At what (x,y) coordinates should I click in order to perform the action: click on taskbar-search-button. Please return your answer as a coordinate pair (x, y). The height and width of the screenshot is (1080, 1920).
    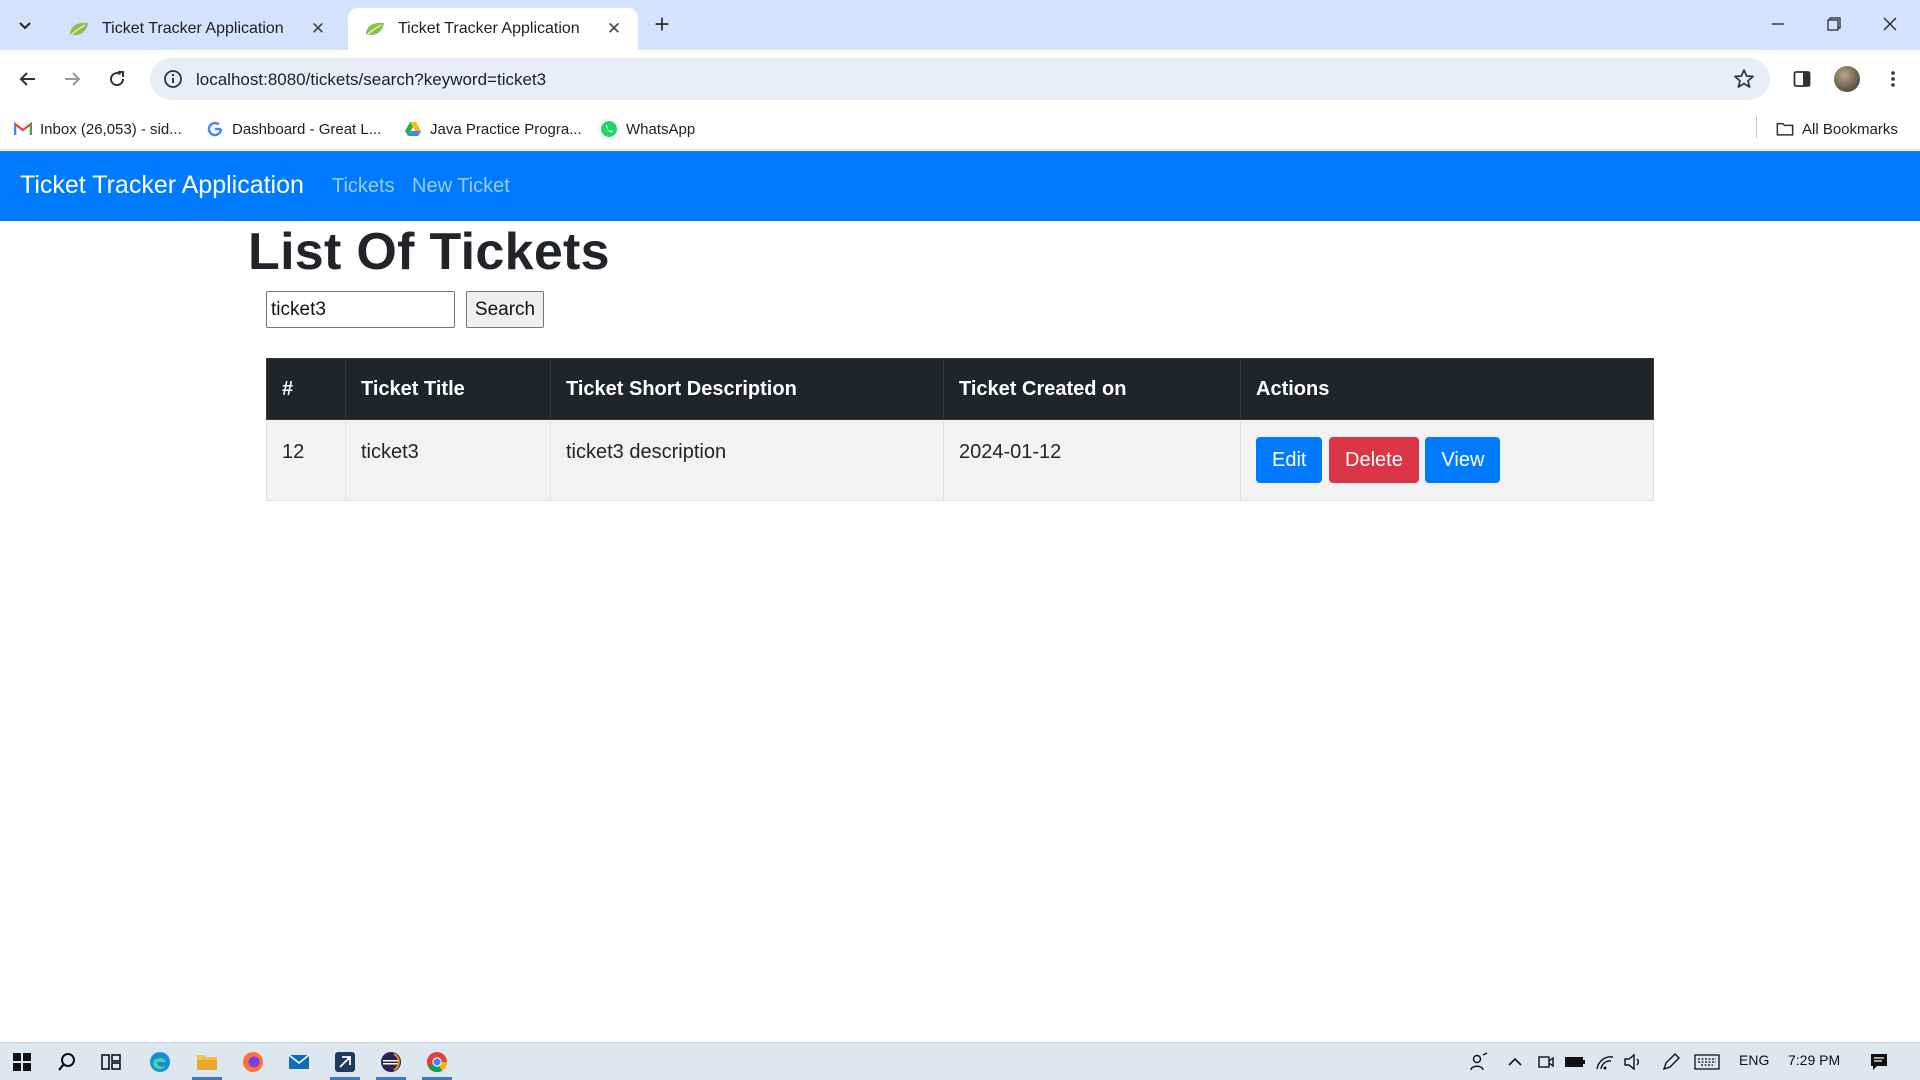
    Looking at the image, I should click on (67, 1062).